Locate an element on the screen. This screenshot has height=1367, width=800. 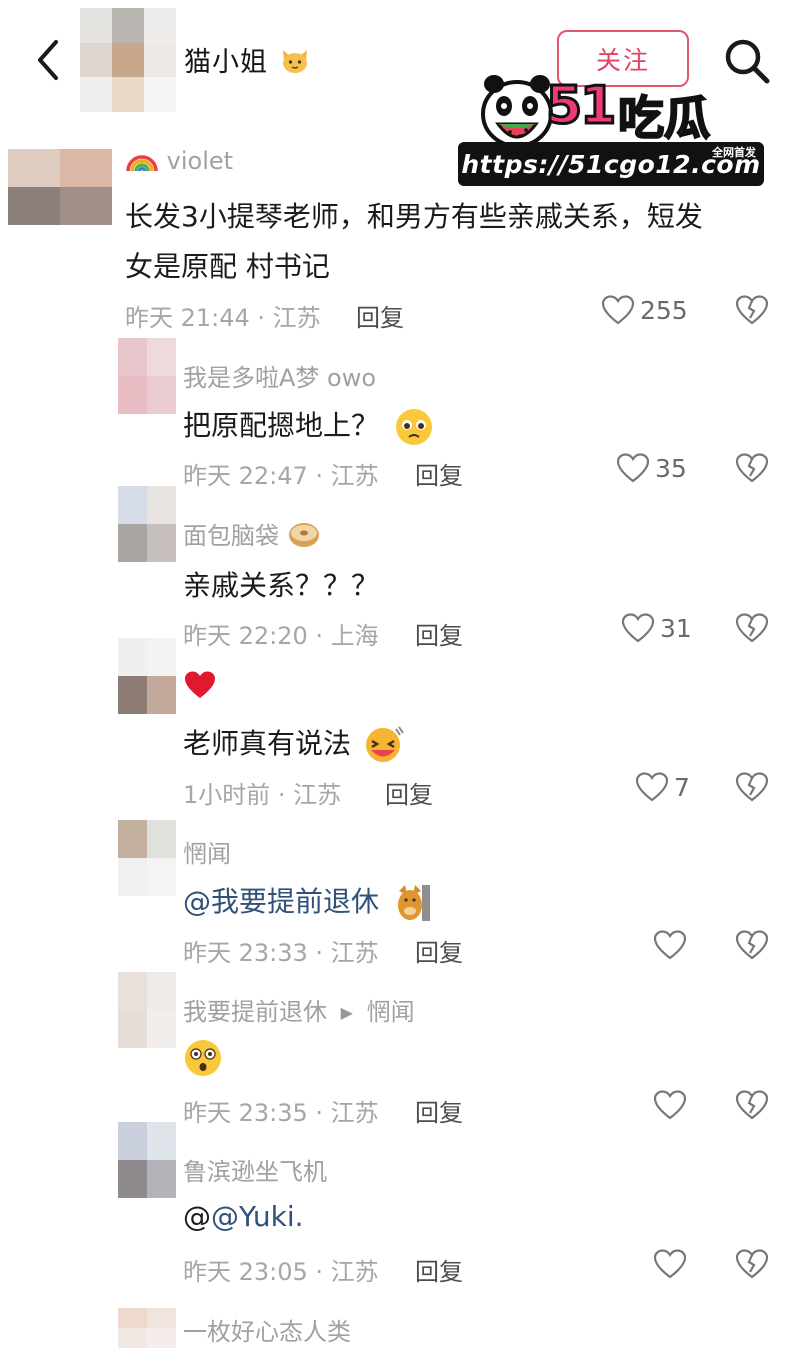
like-button: 7 is located at coordinates (663, 787).